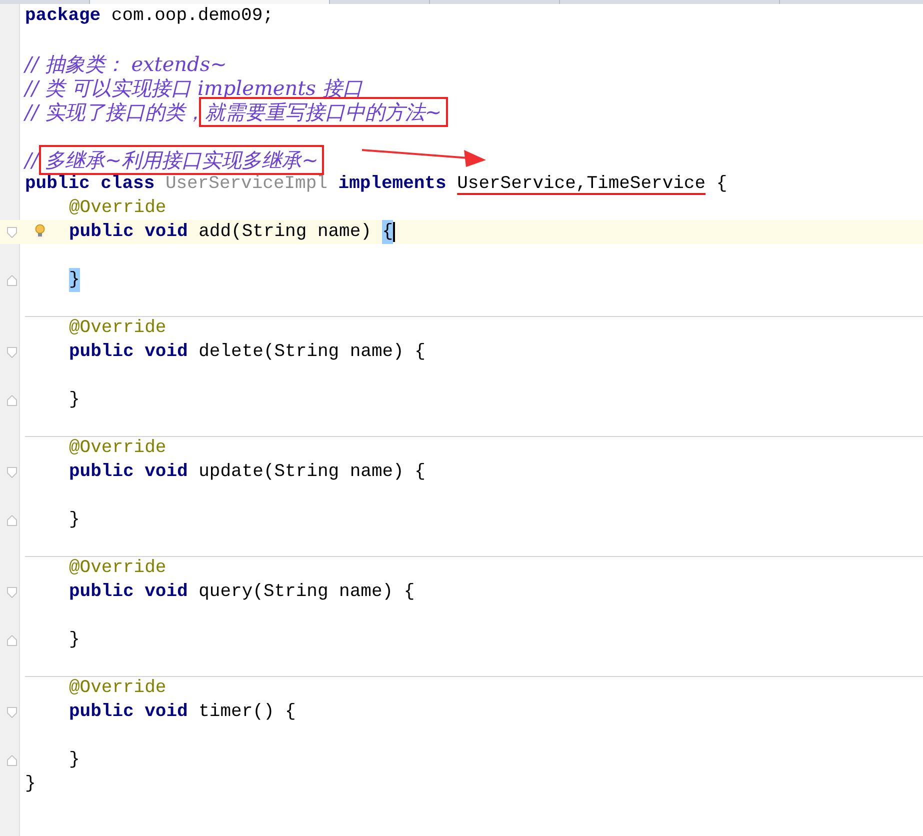 This screenshot has width=923, height=836. Describe the element at coordinates (126, 64) in the screenshot. I see `code-comment: // 抽象类： extends~` at that location.